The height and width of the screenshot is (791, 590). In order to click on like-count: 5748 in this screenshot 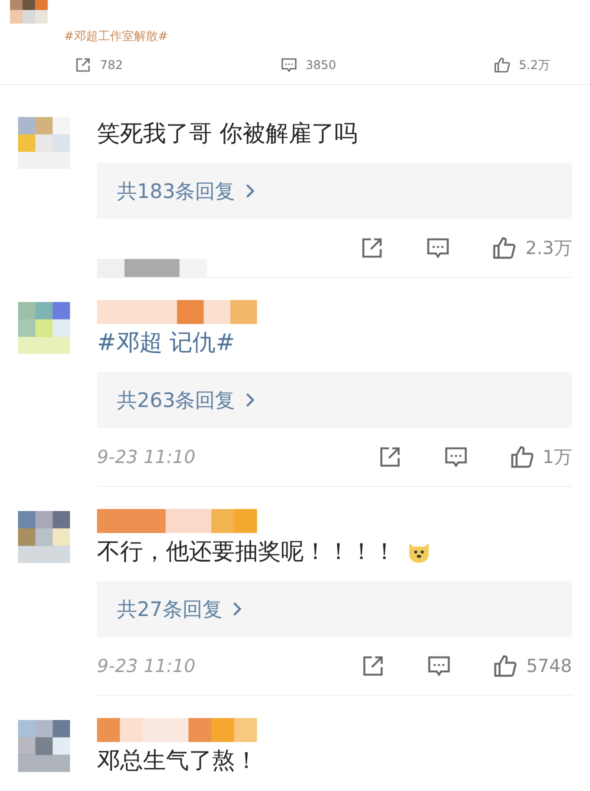, I will do `click(549, 666)`.